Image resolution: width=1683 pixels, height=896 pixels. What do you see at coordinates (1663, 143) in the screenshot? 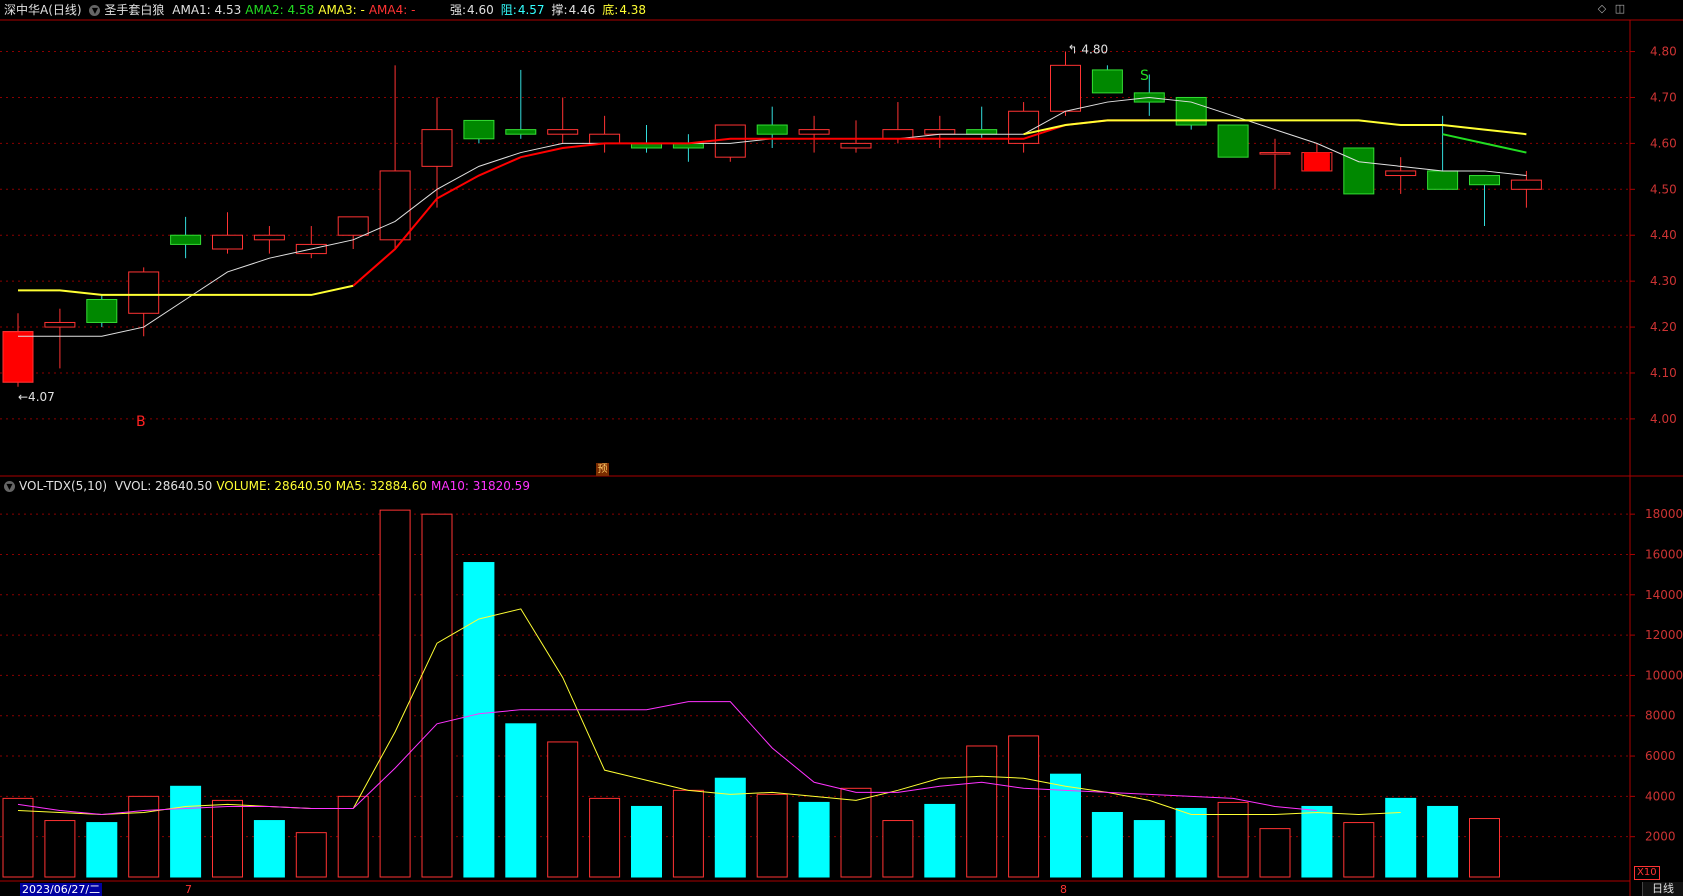
I see `price-tick-label: 4.60` at bounding box center [1663, 143].